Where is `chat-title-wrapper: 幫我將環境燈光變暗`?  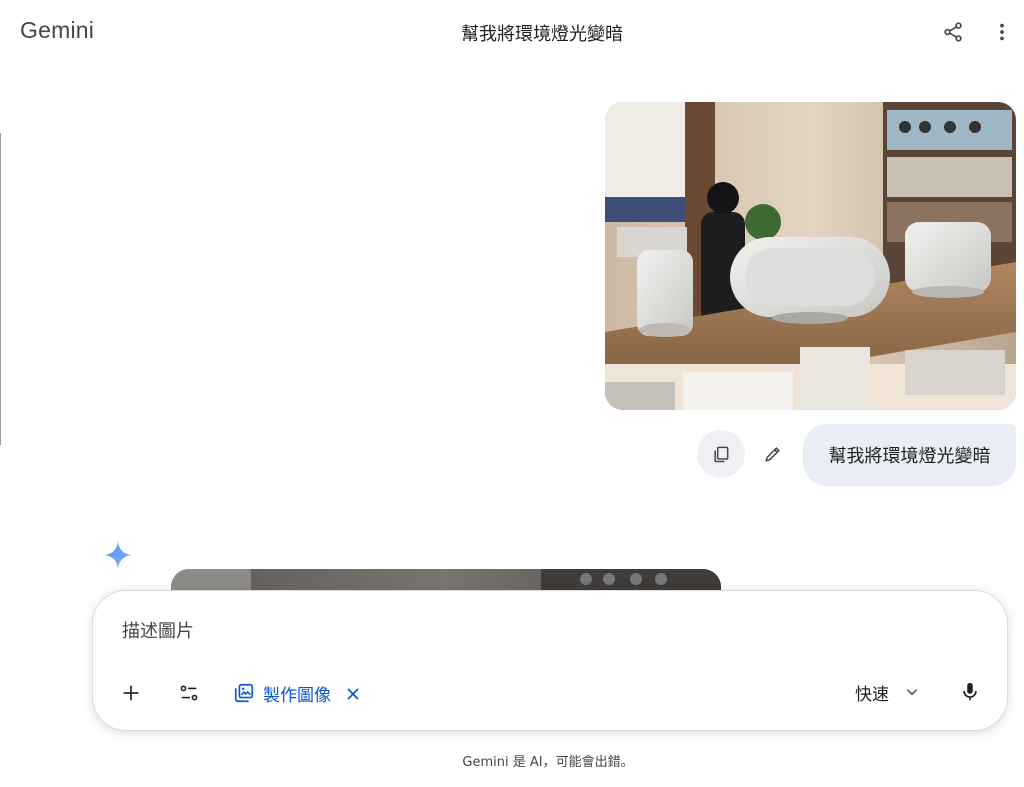 chat-title-wrapper: 幫我將環境燈光變暗 is located at coordinates (512, 33).